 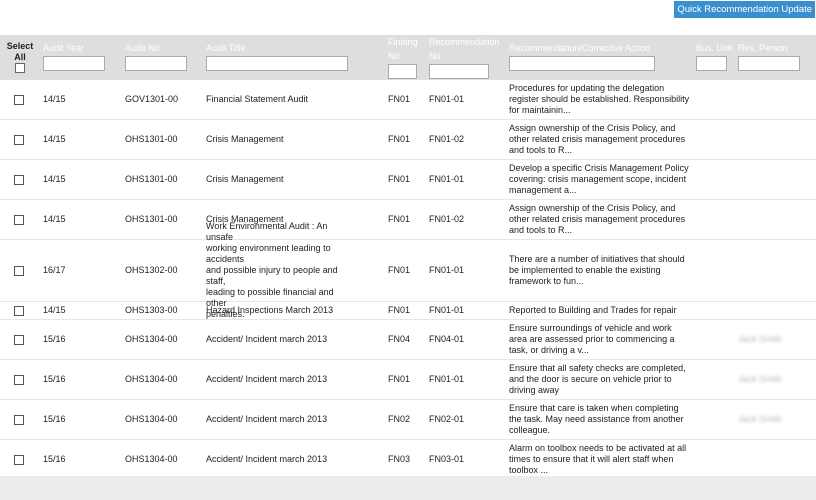 I want to click on header-finding-no-line: Finding, so click(x=403, y=42).